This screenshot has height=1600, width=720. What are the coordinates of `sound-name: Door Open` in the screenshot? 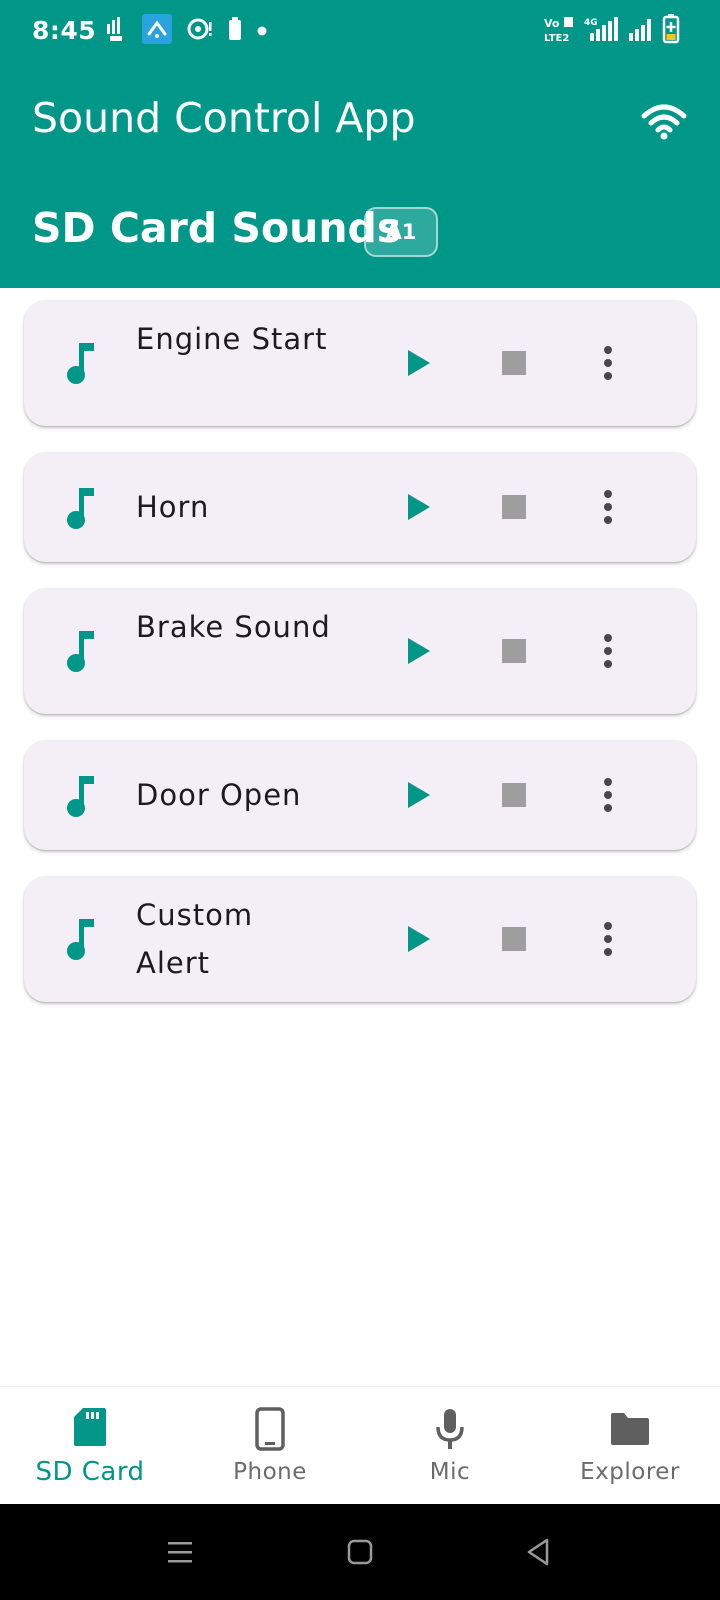 It's located at (219, 795).